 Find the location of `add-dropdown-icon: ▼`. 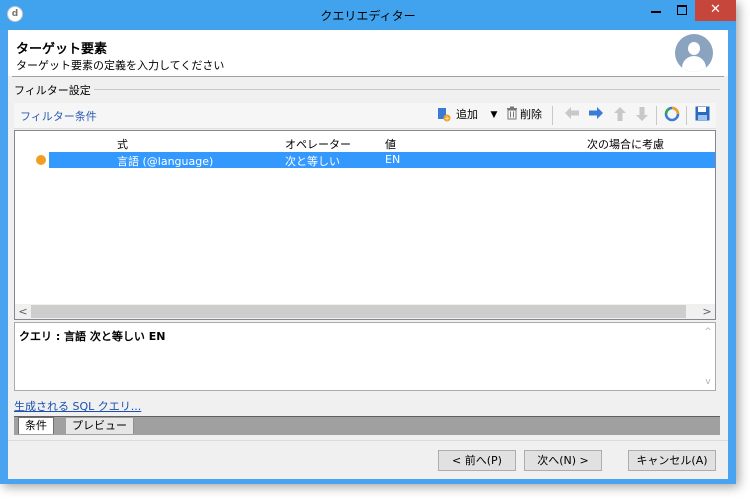

add-dropdown-icon: ▼ is located at coordinates (494, 115).